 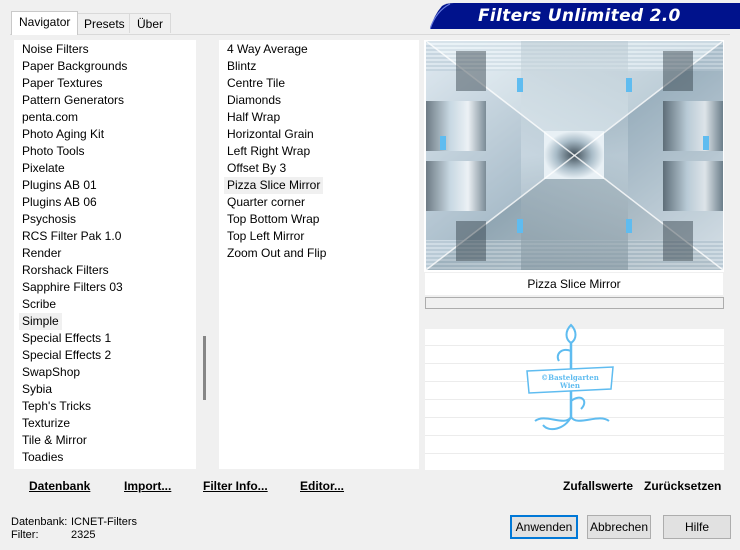 What do you see at coordinates (574, 303) in the screenshot?
I see `progress-bar` at bounding box center [574, 303].